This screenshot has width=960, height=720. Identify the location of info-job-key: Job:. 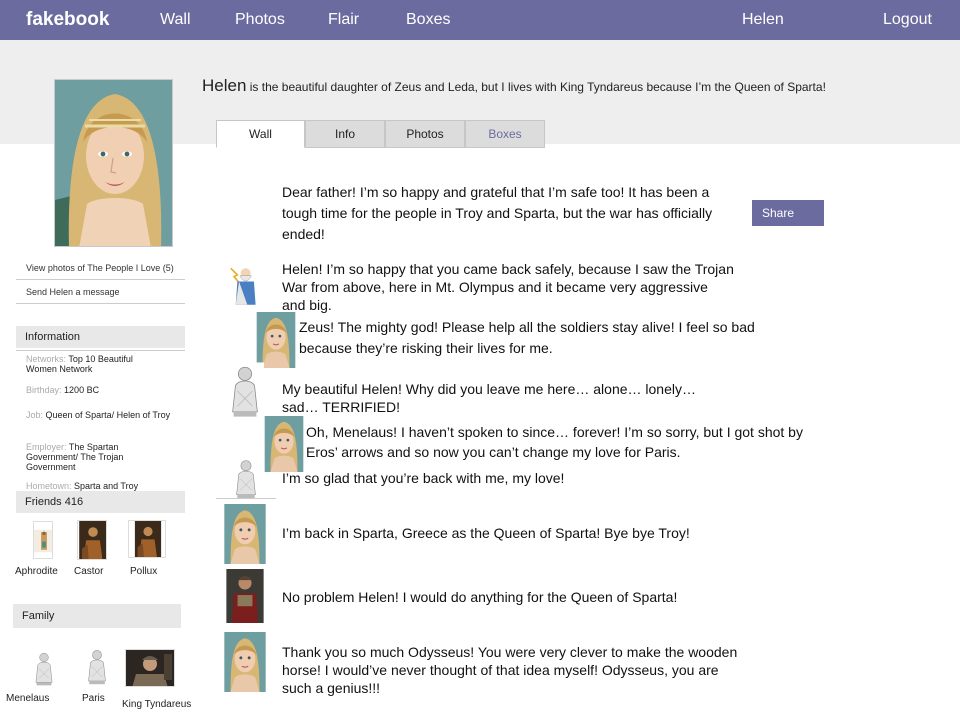
(35, 415).